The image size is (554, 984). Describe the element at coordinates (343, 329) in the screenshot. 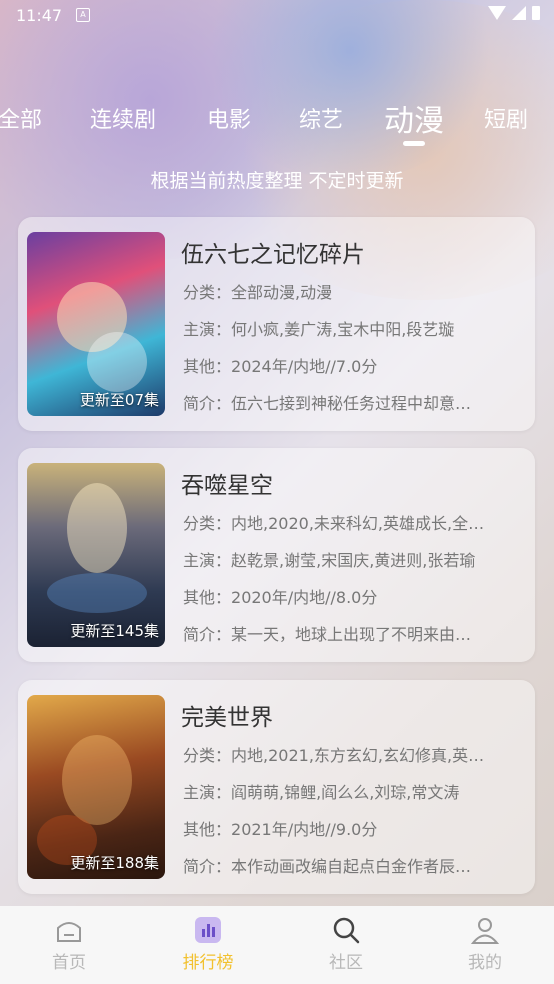

I see `cast-value: 何小疯,姜广涛,宝木中阳,段艺璇` at that location.